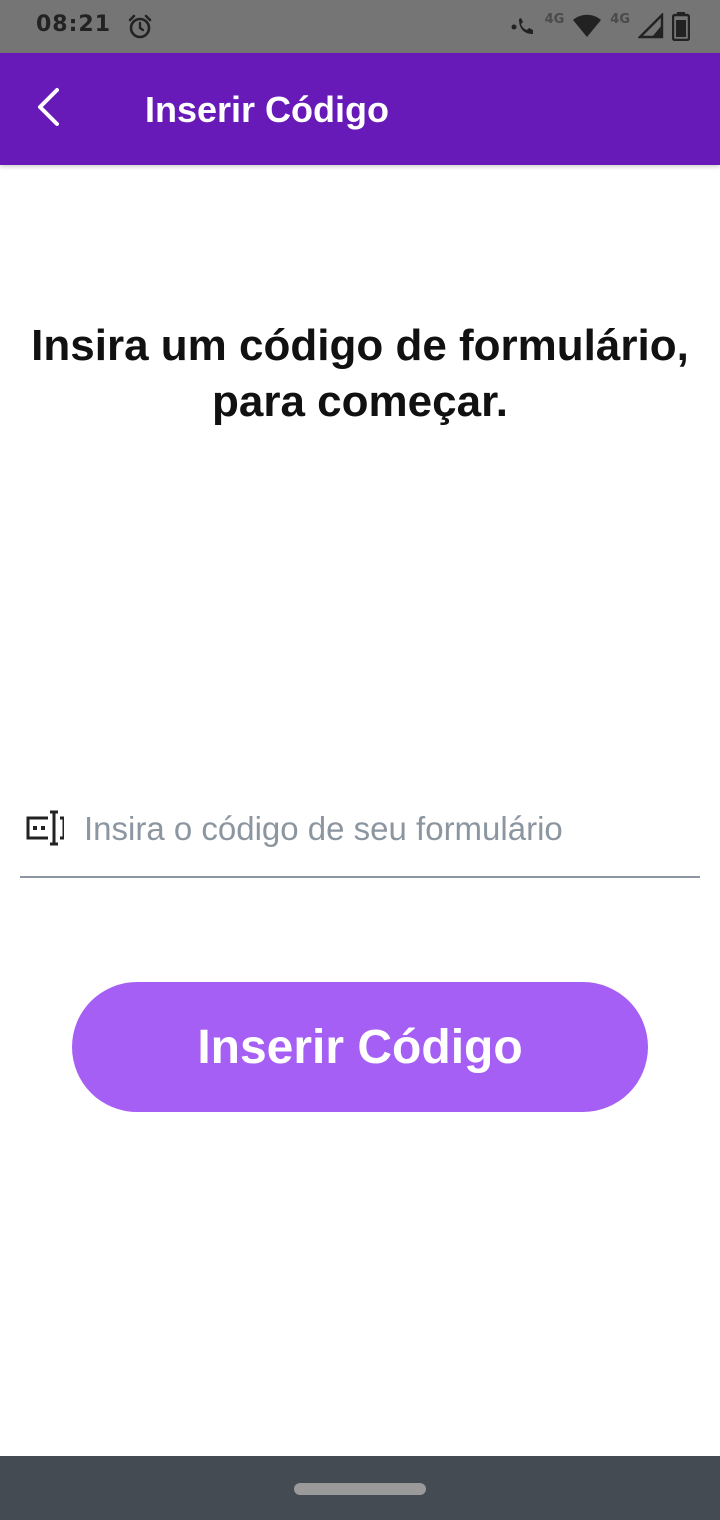 The width and height of the screenshot is (720, 1520). Describe the element at coordinates (524, 26) in the screenshot. I see `call-icon` at that location.